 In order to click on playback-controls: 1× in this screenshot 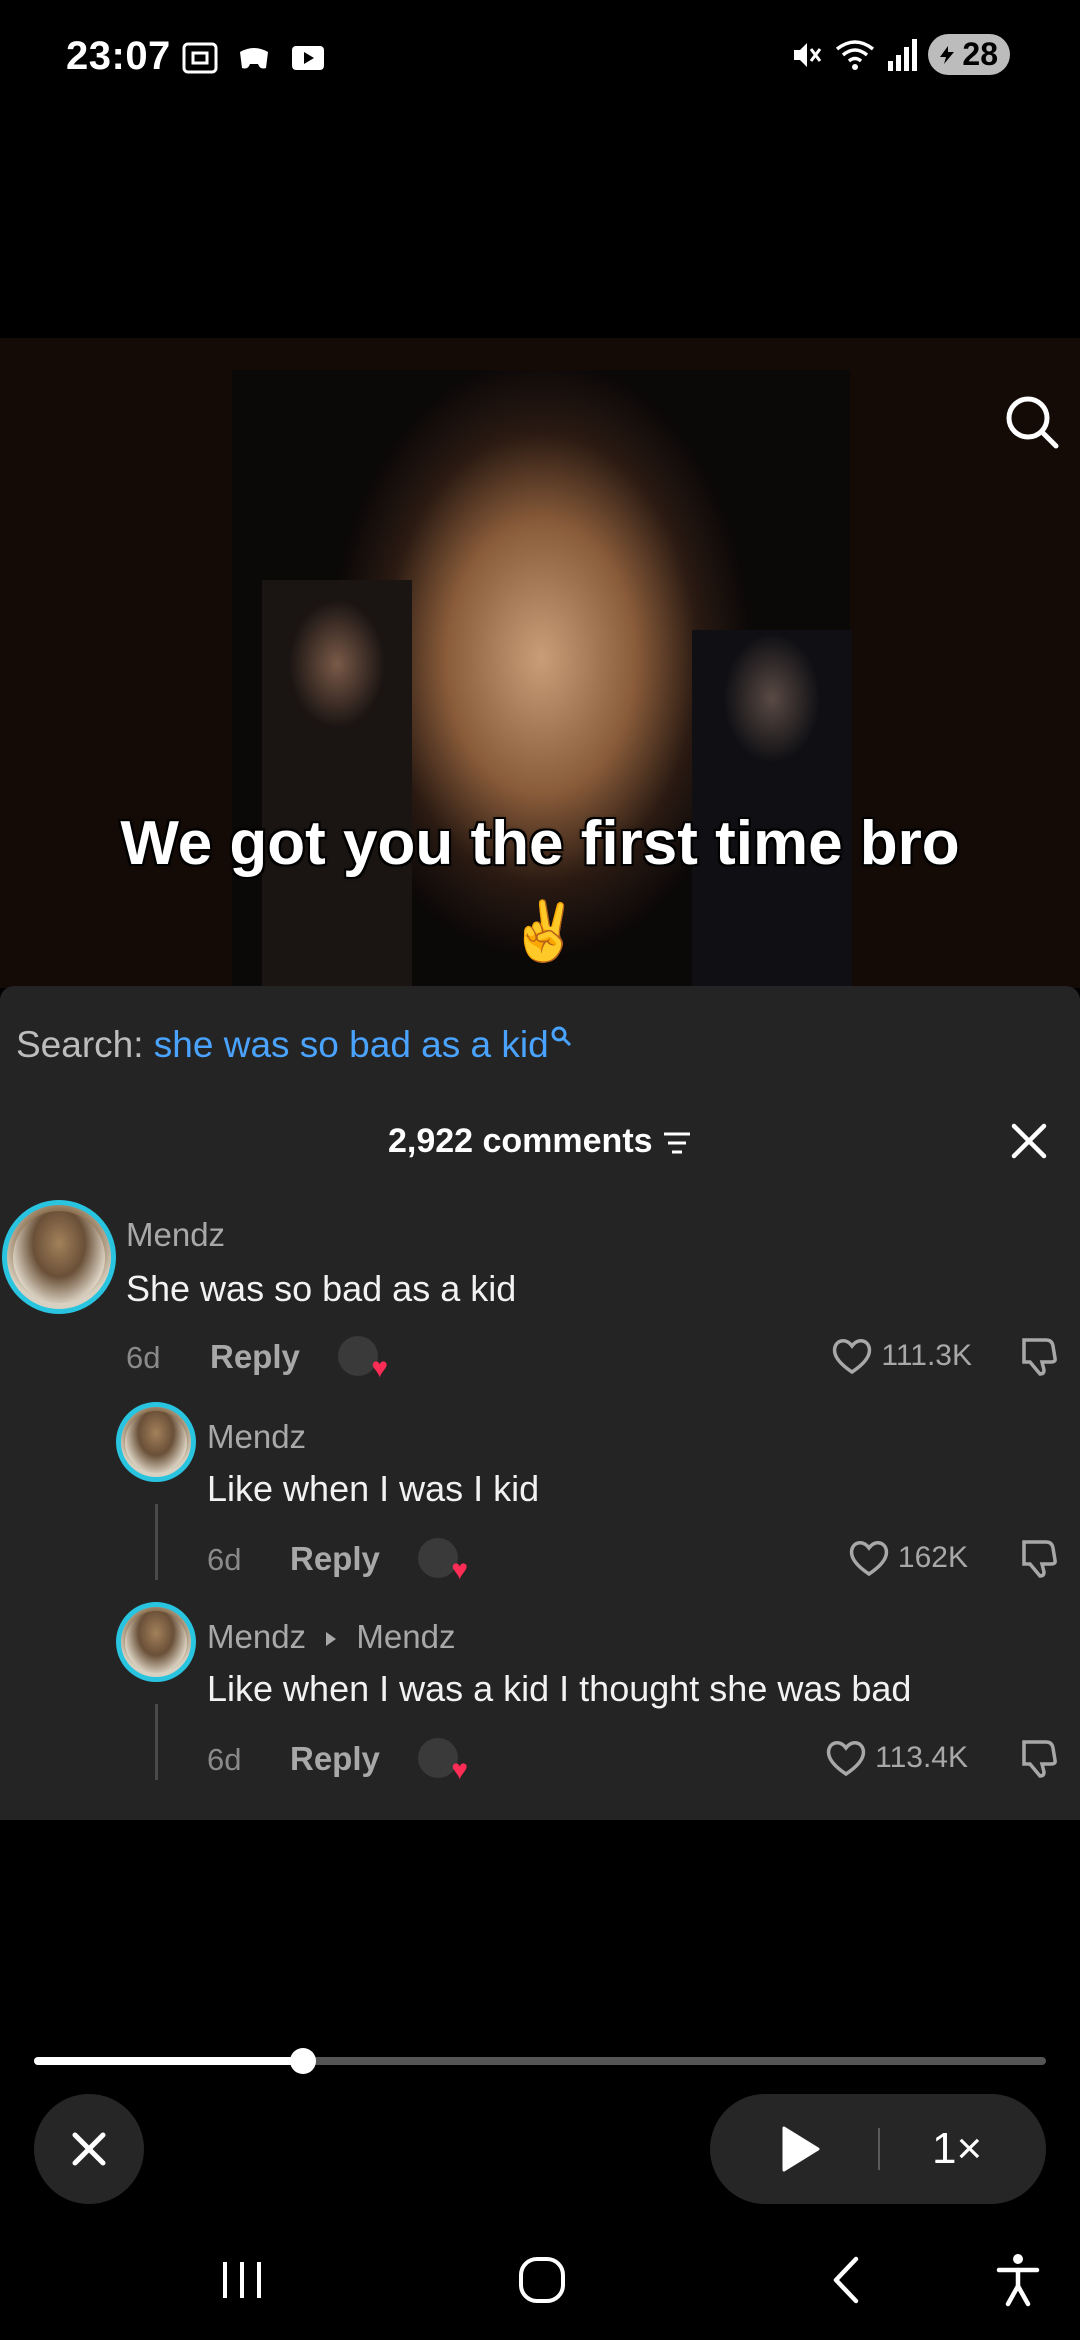, I will do `click(878, 2149)`.